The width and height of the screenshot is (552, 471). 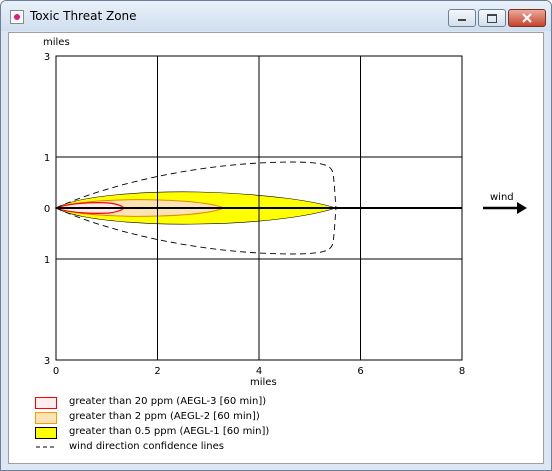 What do you see at coordinates (56, 371) in the screenshot?
I see `x-tick-label: 0` at bounding box center [56, 371].